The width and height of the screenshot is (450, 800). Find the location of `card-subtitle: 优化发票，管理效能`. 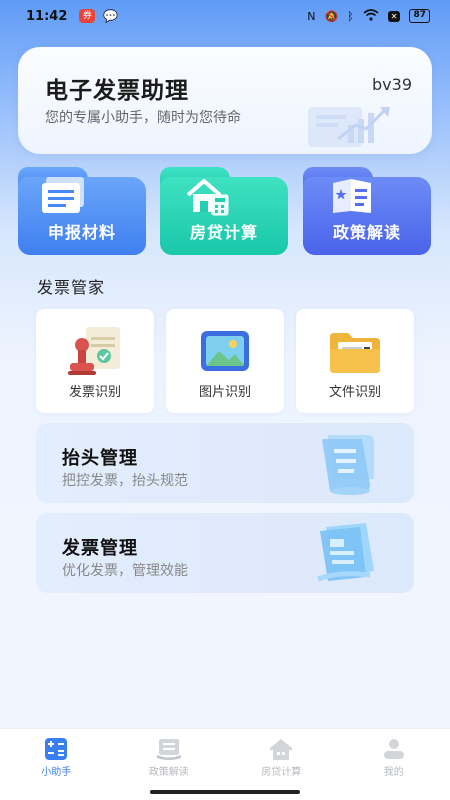

card-subtitle: 优化发票，管理效能 is located at coordinates (125, 571).